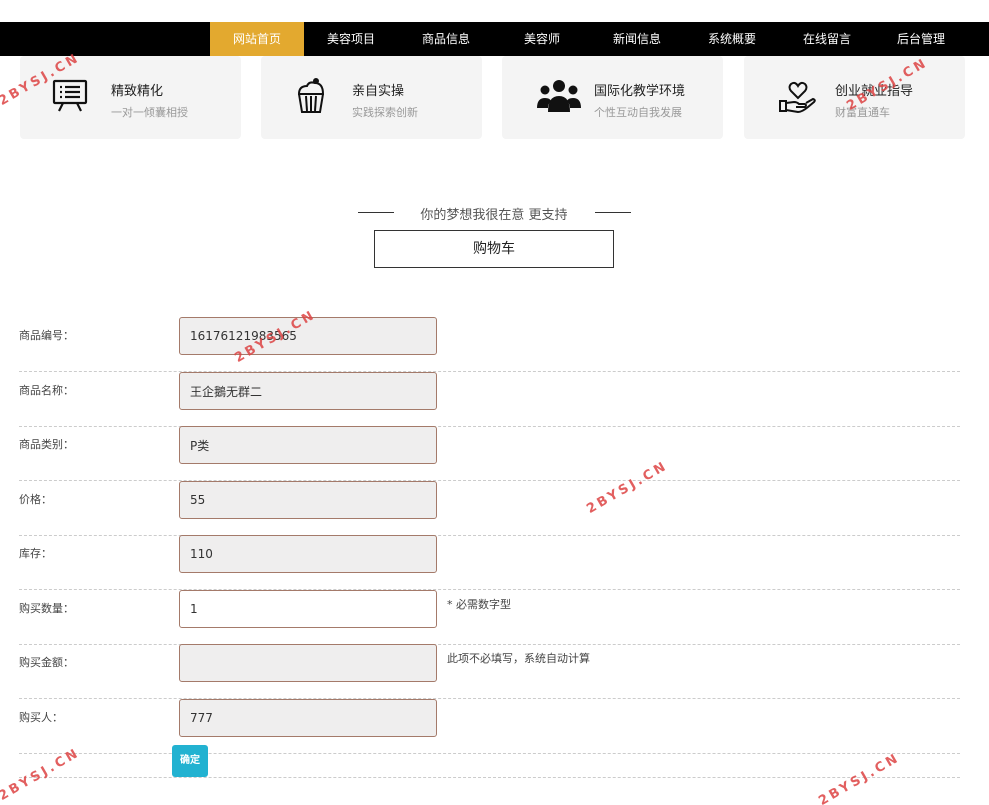  I want to click on form-row-stock: 库存：, so click(489, 562).